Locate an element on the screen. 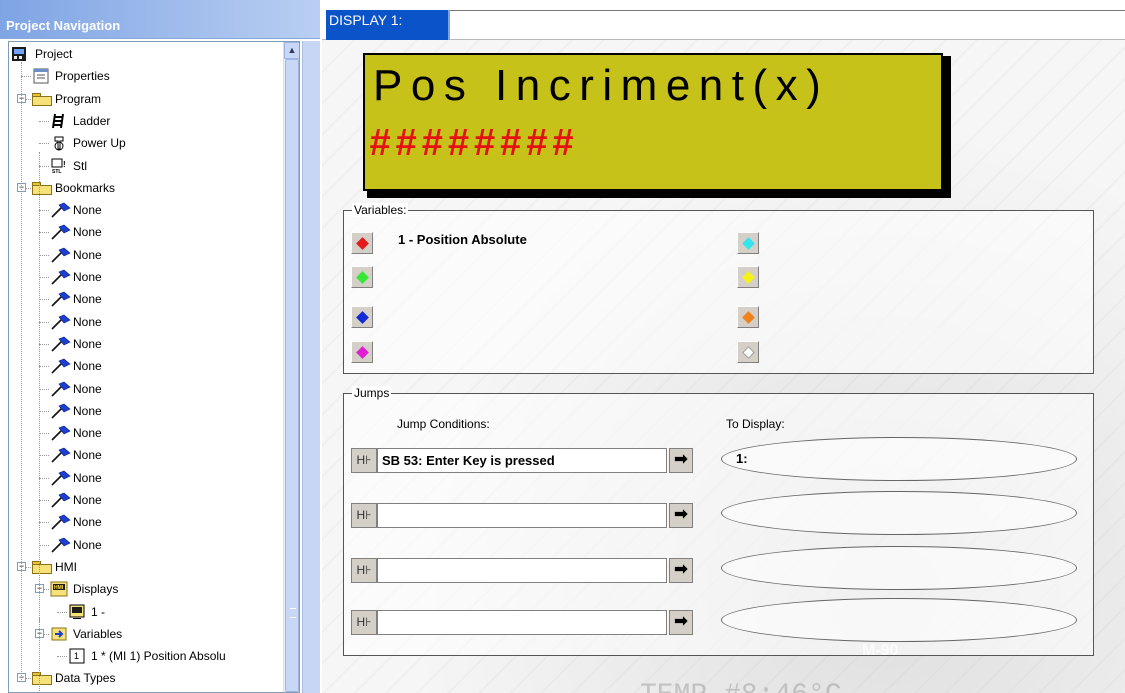 This screenshot has height=693, width=1125. tree-item-power-up: Power Up is located at coordinates (144, 143).